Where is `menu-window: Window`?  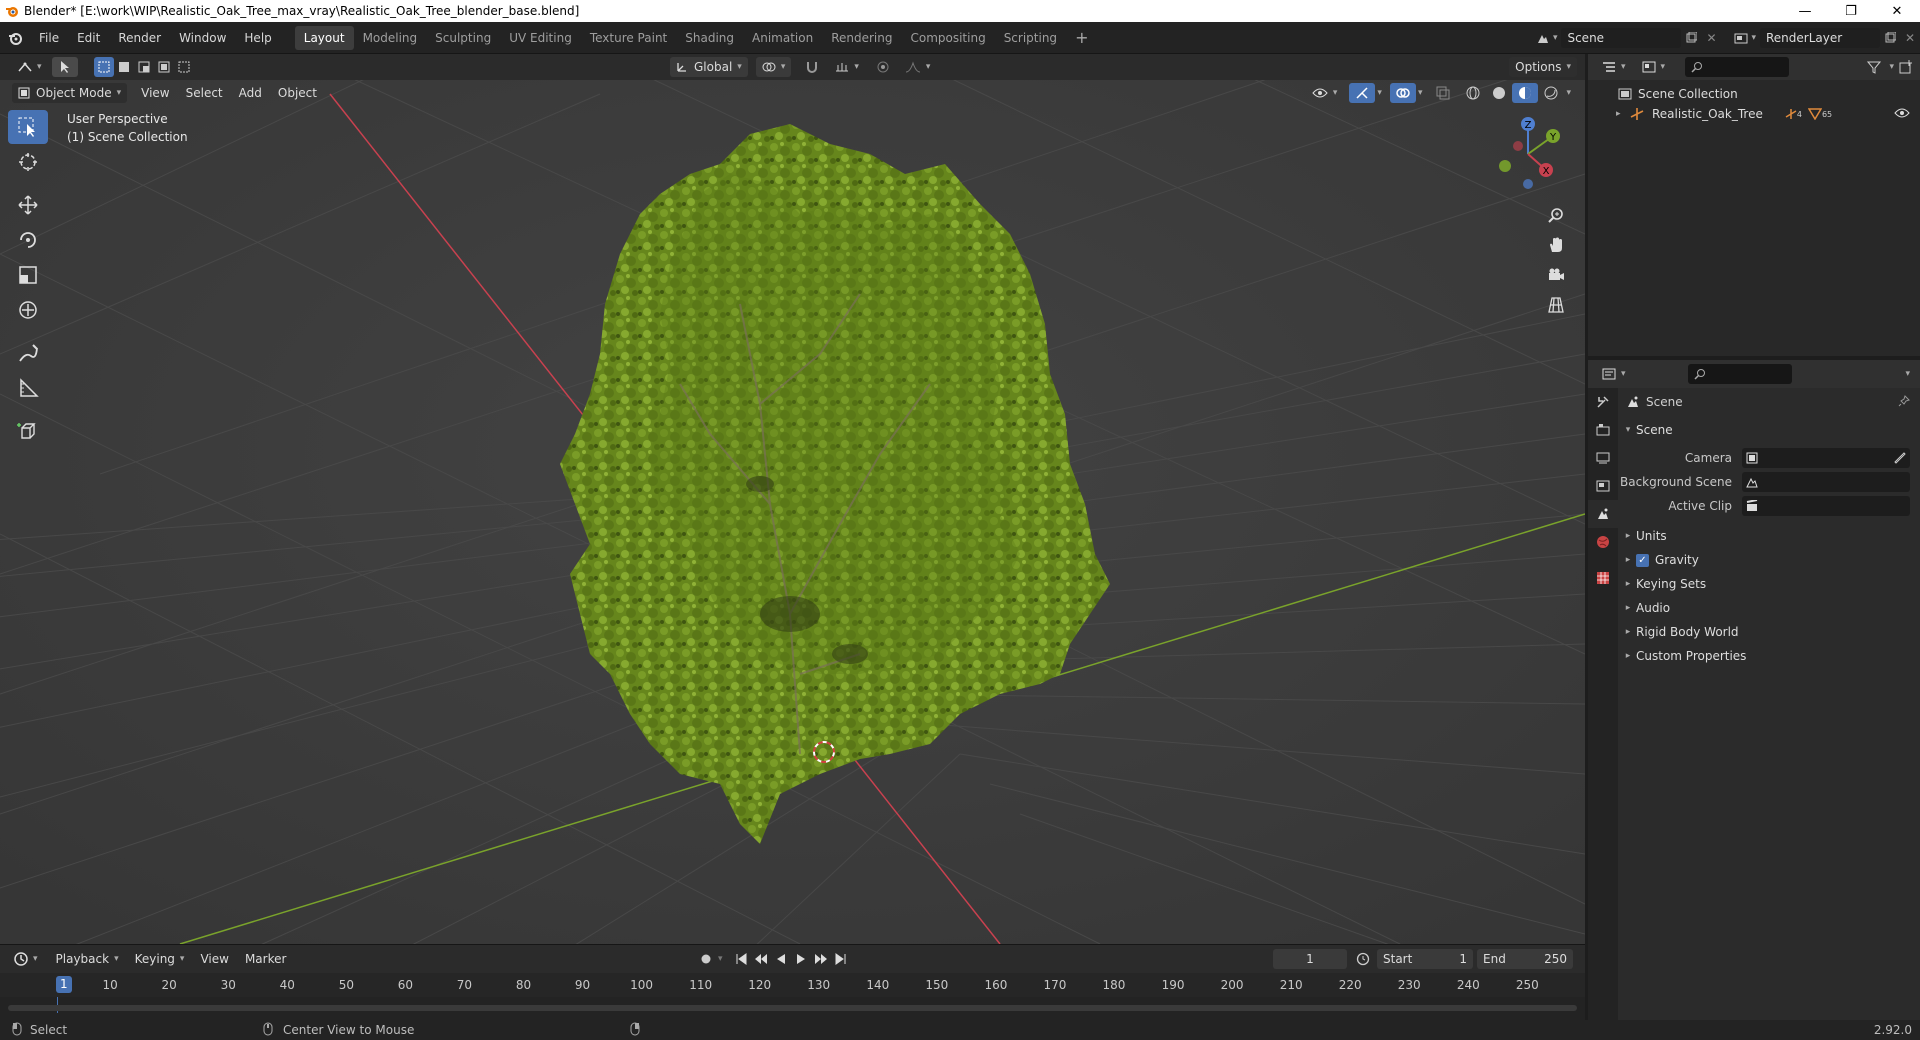
menu-window: Window is located at coordinates (202, 38).